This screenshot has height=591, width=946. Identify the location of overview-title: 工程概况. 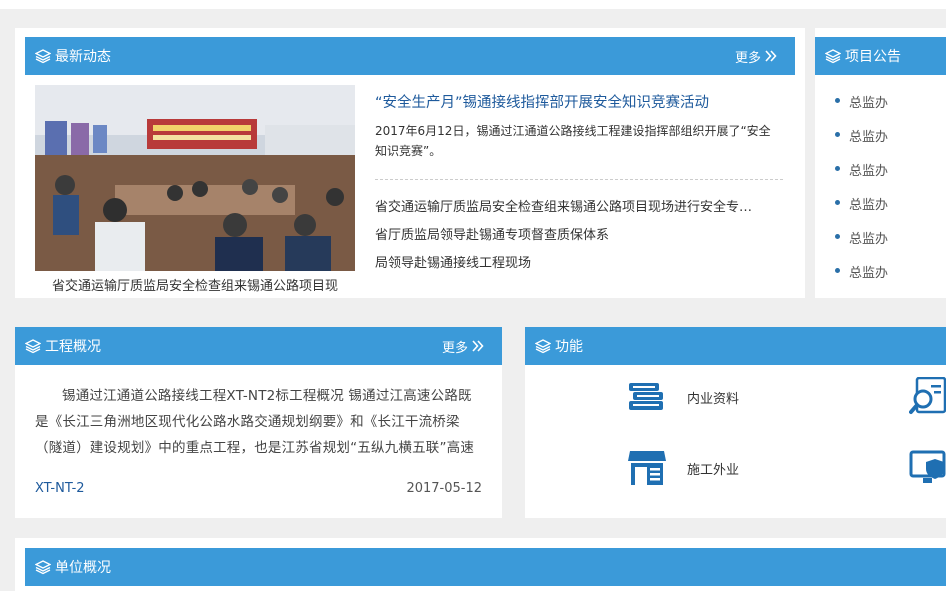
(73, 347).